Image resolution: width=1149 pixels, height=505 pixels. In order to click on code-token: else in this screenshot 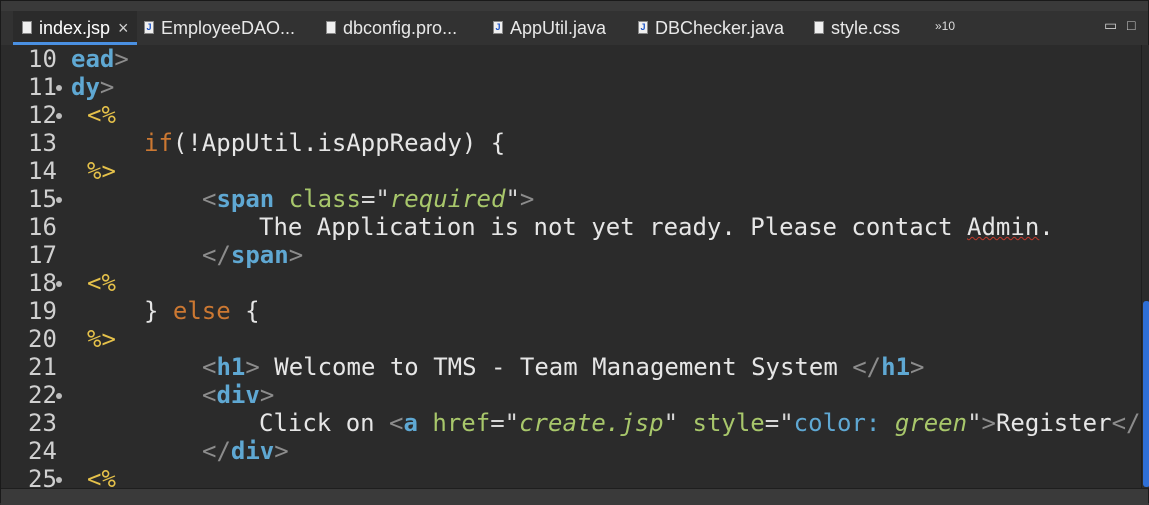, I will do `click(201, 311)`.